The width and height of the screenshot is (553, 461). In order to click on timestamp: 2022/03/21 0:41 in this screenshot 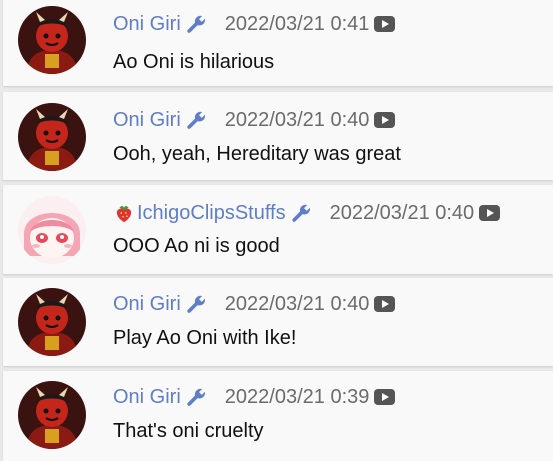, I will do `click(297, 24)`.